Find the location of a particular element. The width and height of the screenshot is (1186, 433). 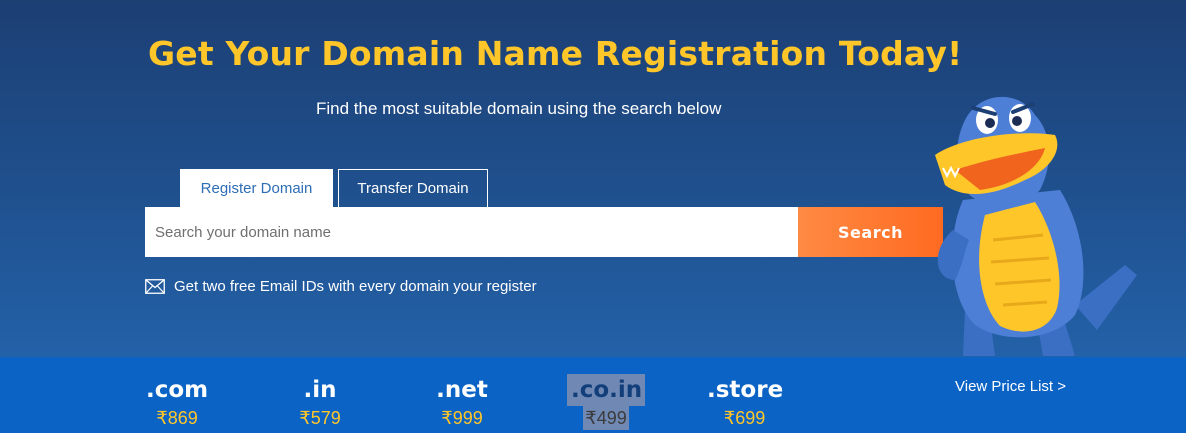

tld-item-store: .store ₹699 is located at coordinates (745, 402).